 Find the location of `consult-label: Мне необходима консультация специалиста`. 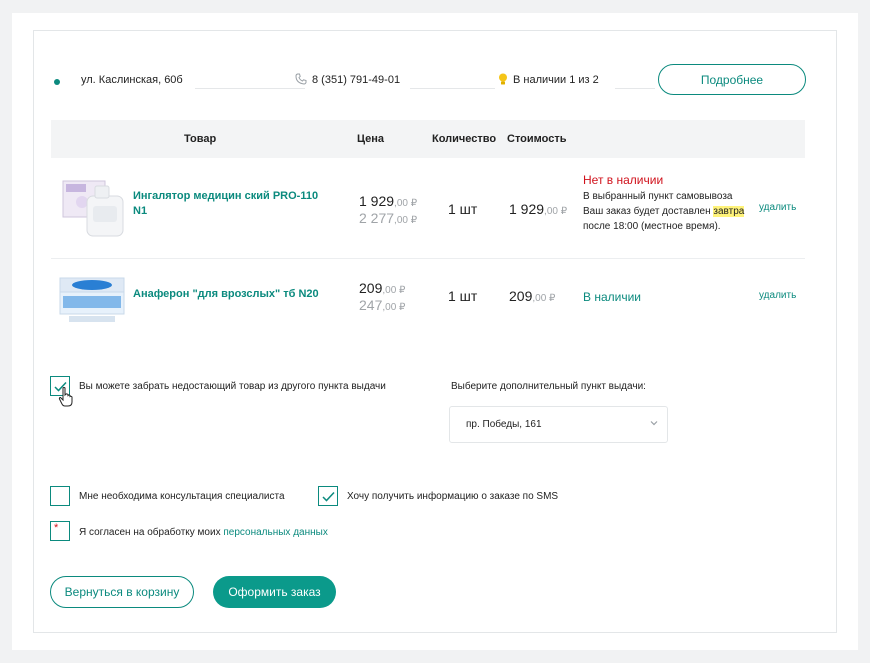

consult-label: Мне необходима консультация специалиста is located at coordinates (182, 496).